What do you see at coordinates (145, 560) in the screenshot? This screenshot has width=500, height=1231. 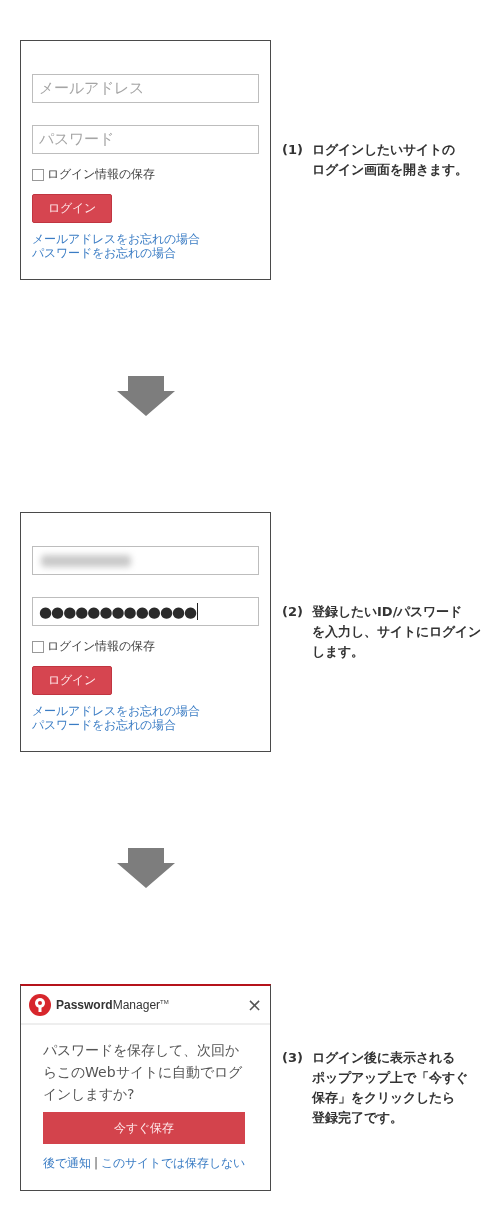 I see `email-field` at bounding box center [145, 560].